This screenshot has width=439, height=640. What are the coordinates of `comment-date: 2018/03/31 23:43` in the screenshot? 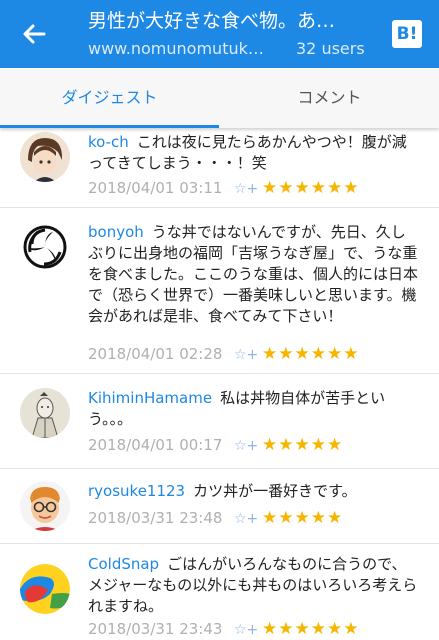 It's located at (155, 629).